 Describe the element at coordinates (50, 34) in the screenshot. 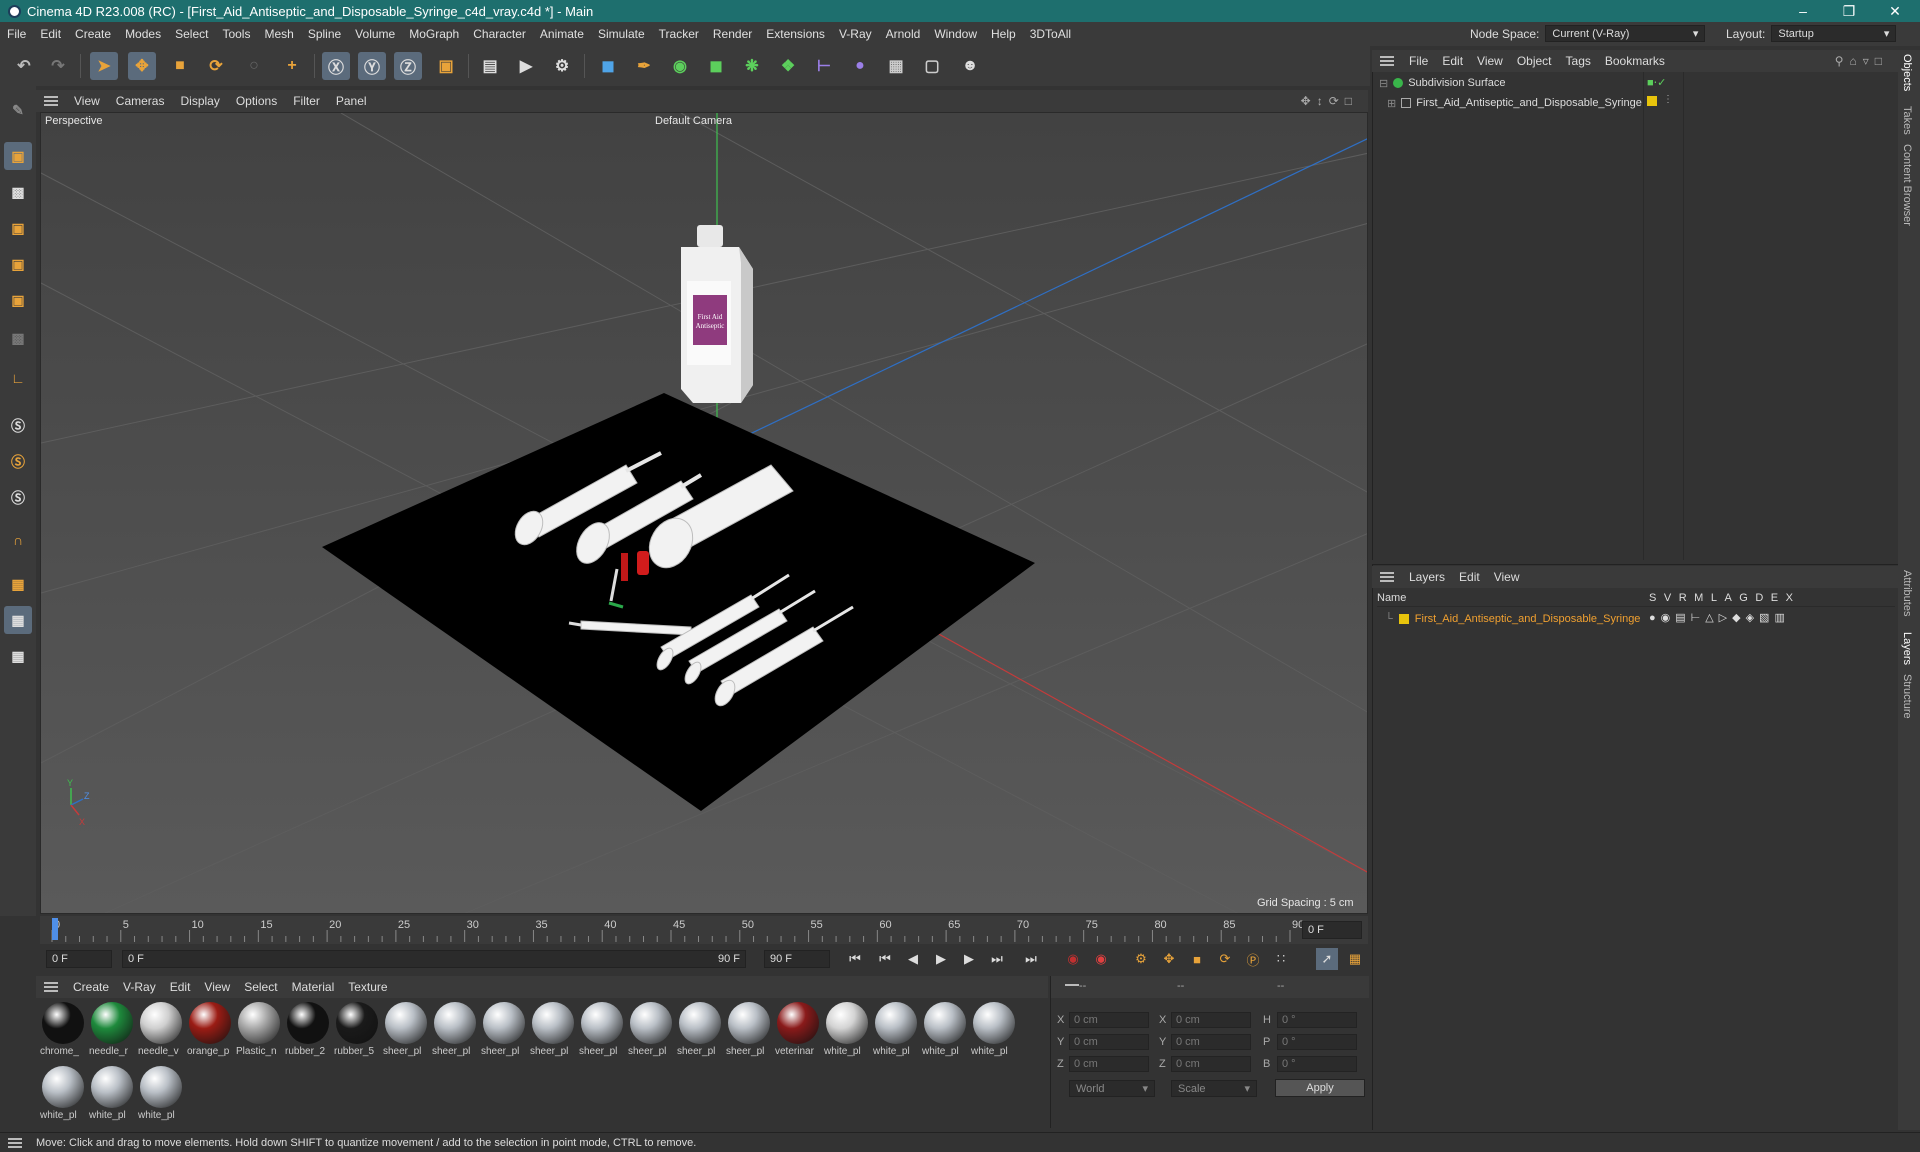

I see `menu-edit: Edit` at that location.